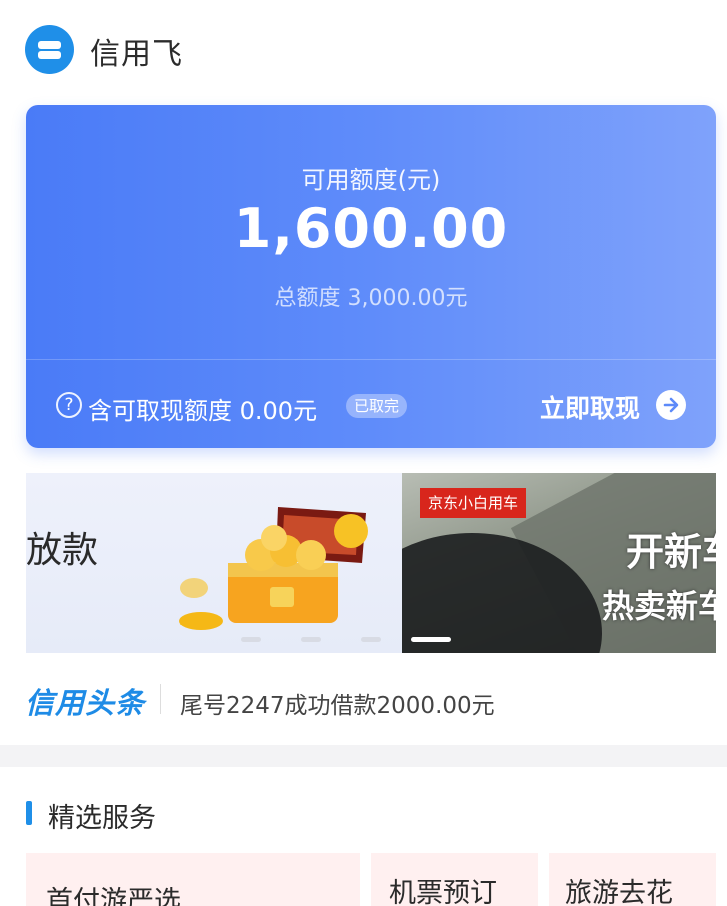  I want to click on service-card-down-payment: 首付游严选, so click(193, 879).